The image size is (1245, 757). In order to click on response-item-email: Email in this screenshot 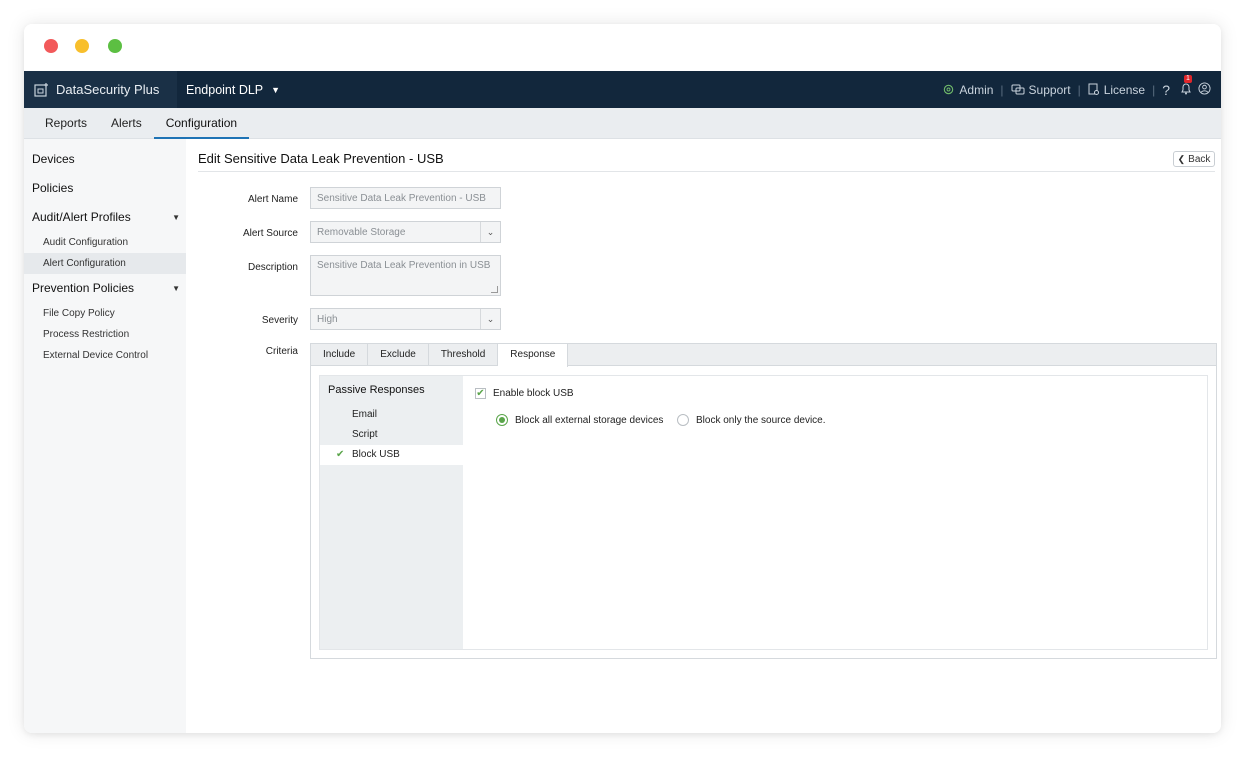, I will do `click(391, 415)`.